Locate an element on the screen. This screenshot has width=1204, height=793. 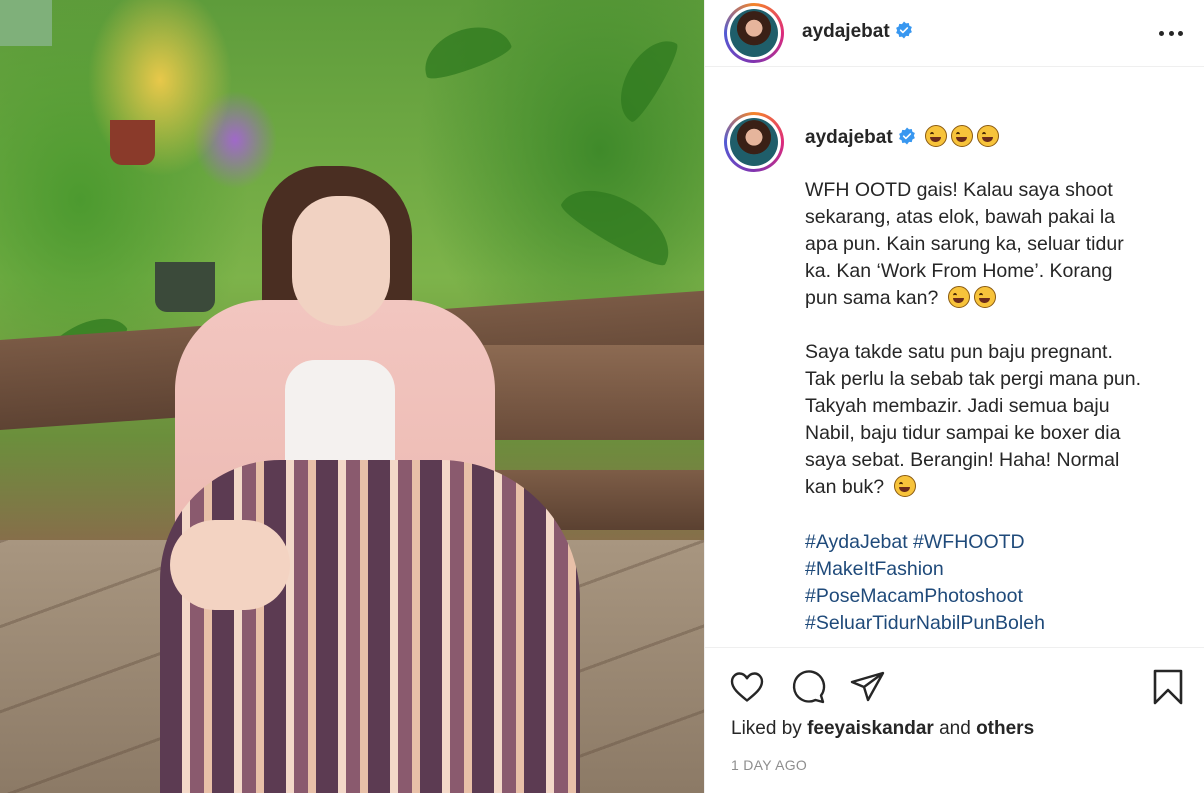
likes-prefix: Liked by is located at coordinates (766, 728).